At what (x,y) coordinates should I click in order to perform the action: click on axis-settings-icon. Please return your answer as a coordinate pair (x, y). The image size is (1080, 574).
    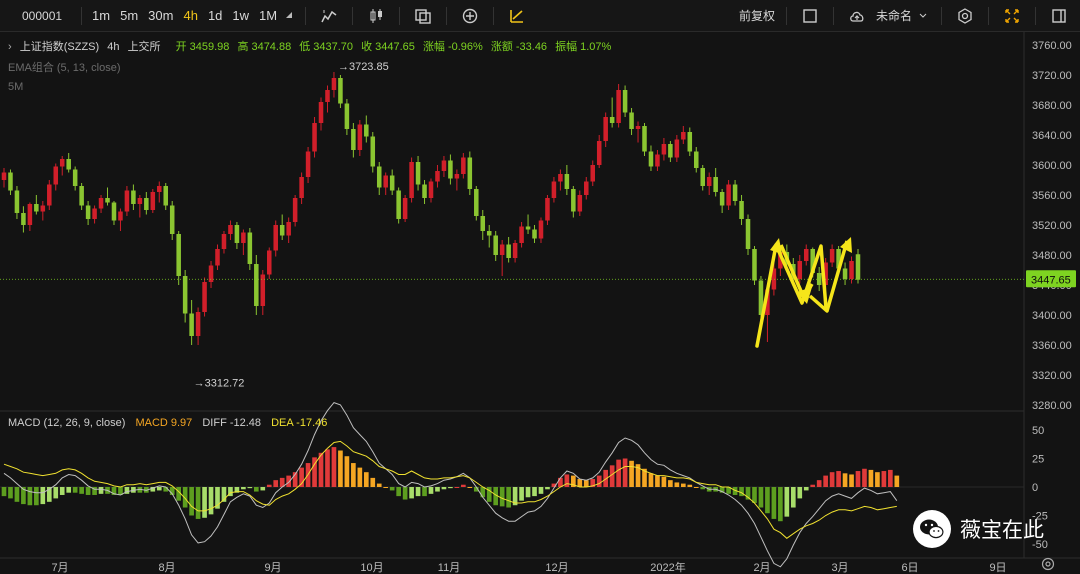
    Looking at the image, I should click on (1048, 564).